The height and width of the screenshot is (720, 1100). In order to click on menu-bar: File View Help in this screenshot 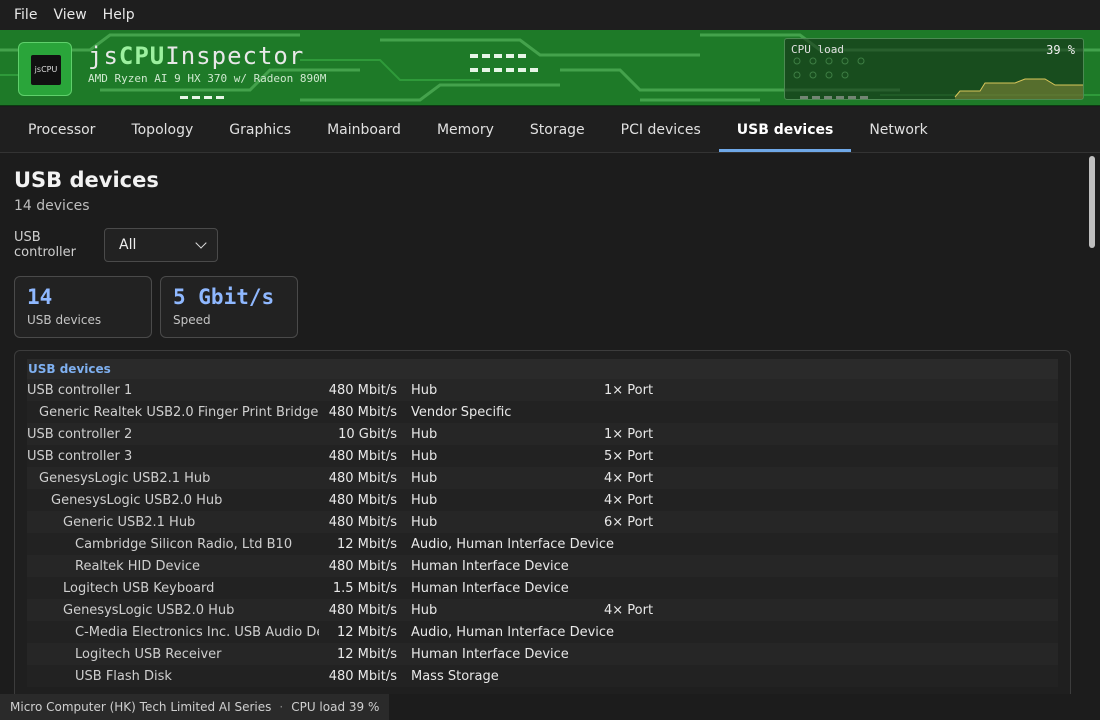, I will do `click(550, 15)`.